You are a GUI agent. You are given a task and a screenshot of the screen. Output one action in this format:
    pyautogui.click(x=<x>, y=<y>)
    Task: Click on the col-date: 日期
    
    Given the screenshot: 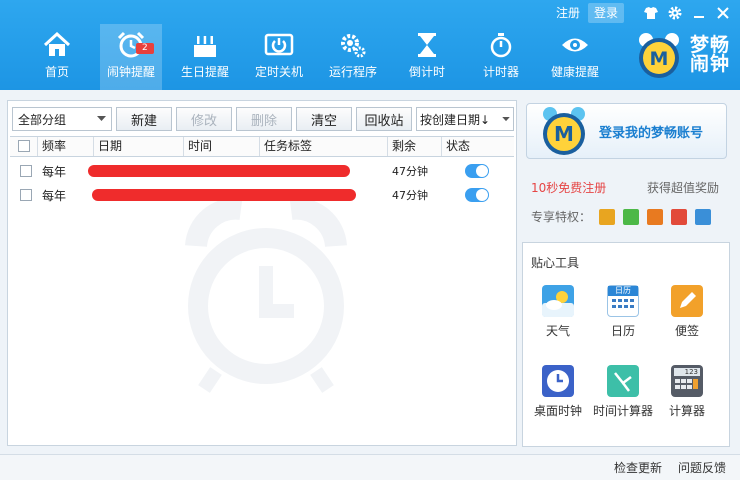 What is the action you would take?
    pyautogui.click(x=139, y=146)
    